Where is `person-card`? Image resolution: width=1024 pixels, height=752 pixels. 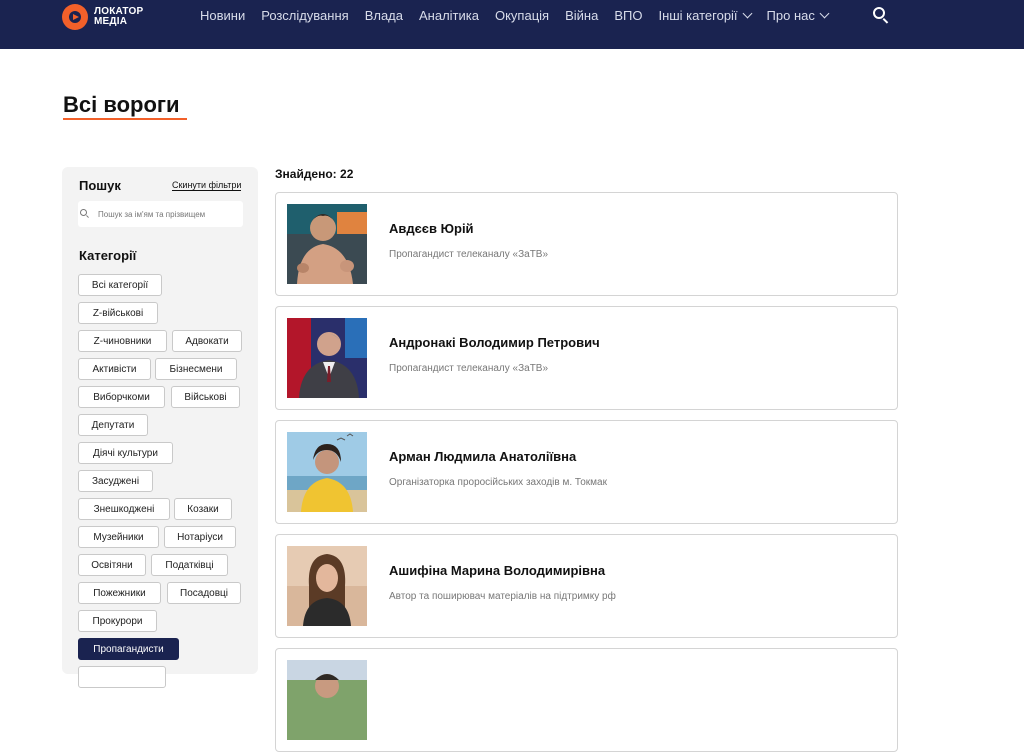 person-card is located at coordinates (586, 700).